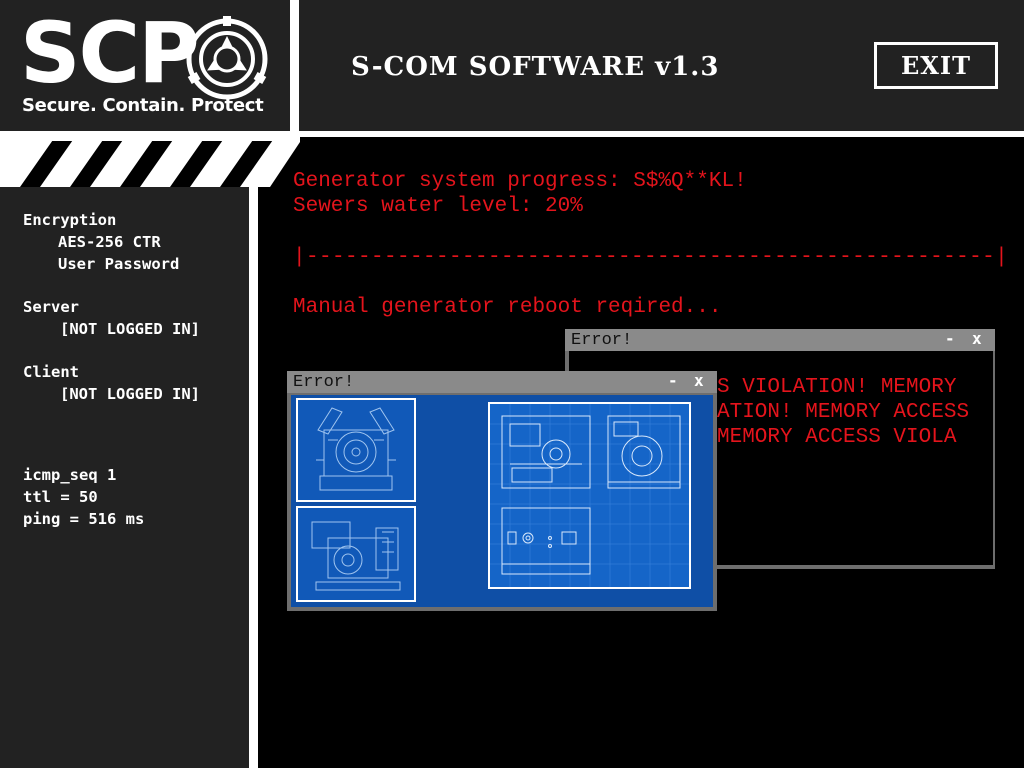 This screenshot has height=768, width=1024. Describe the element at coordinates (520, 181) in the screenshot. I see `generator-progress-line: Generator system progress: S$%Q**KL!` at that location.